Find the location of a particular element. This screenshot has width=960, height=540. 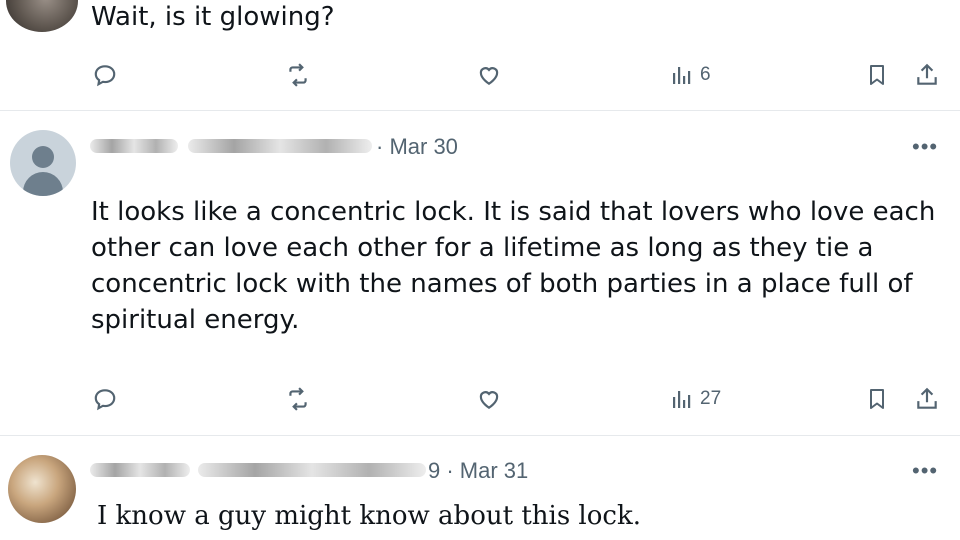

tweet-date: · Mar 30 is located at coordinates (417, 147).